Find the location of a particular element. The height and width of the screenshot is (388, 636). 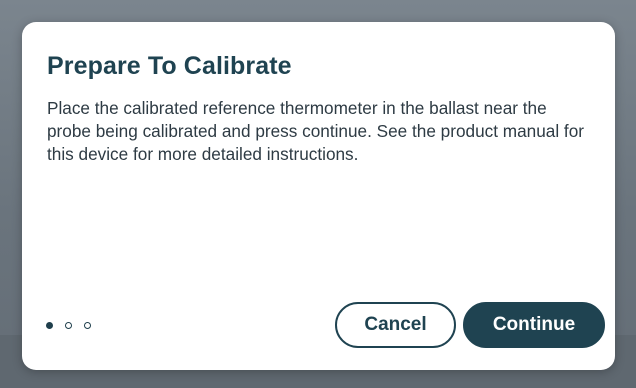

step-dot-1-active is located at coordinates (49, 325).